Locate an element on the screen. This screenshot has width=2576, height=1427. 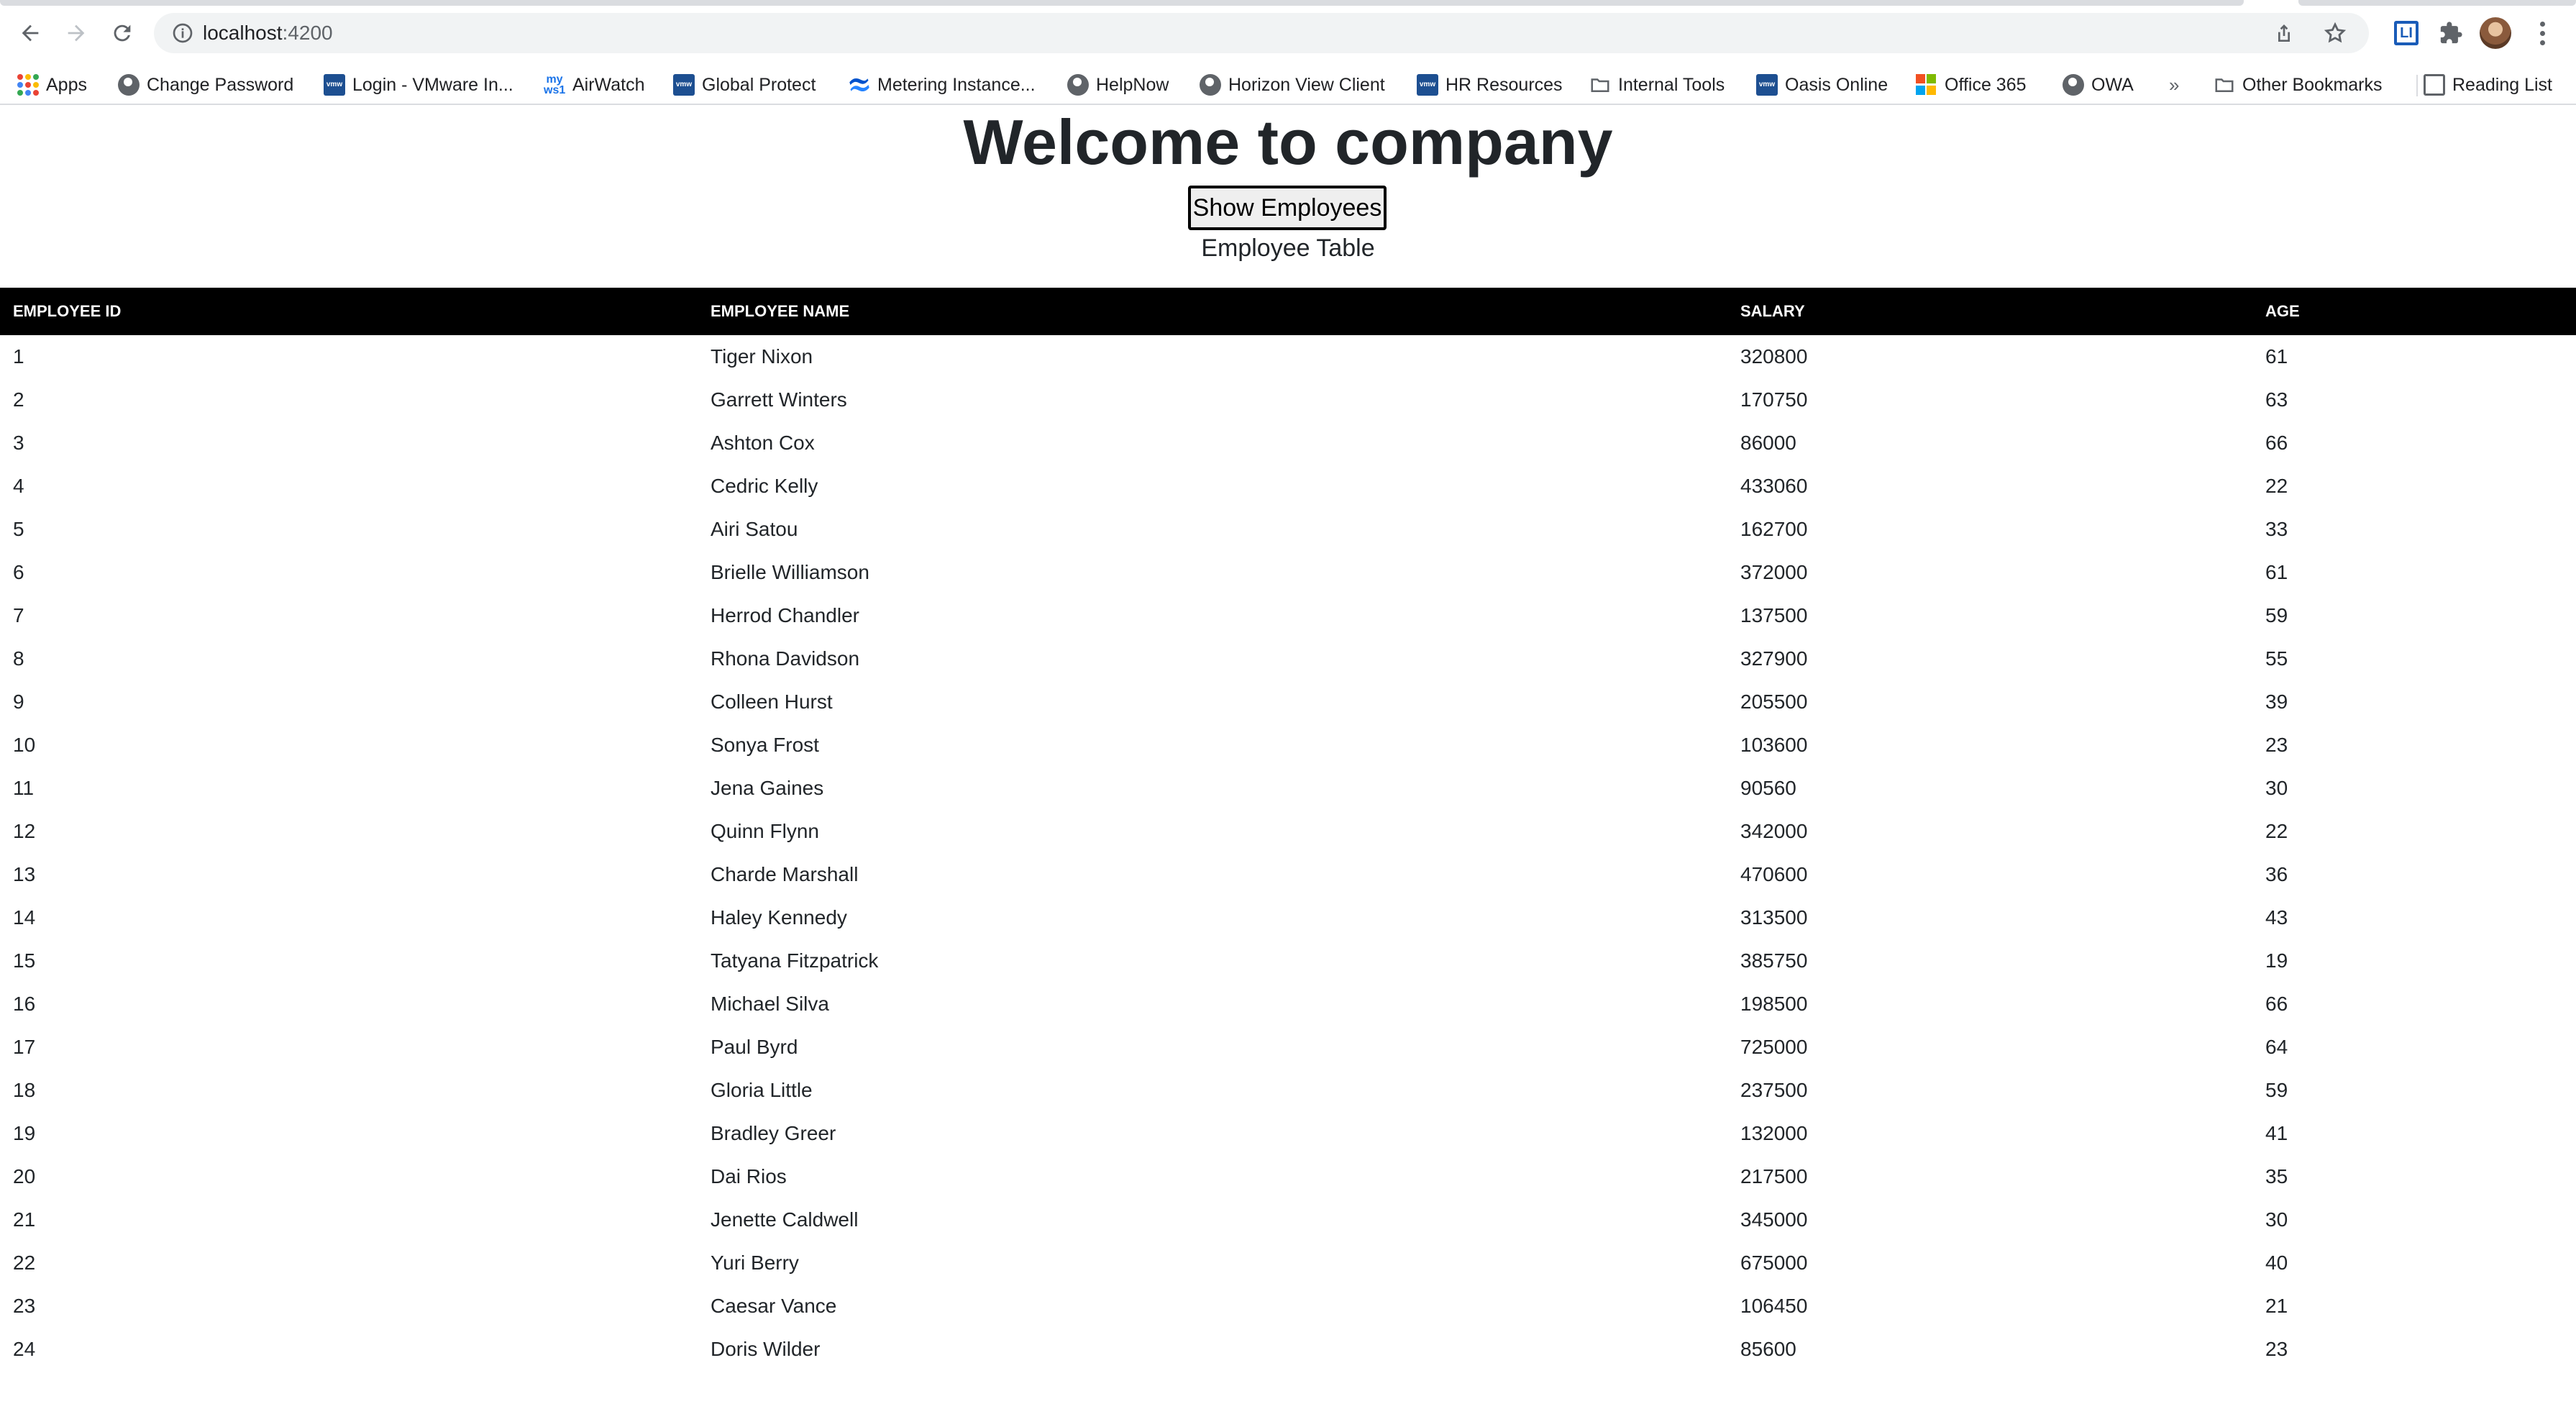
extensions-button is located at coordinates (2451, 33).